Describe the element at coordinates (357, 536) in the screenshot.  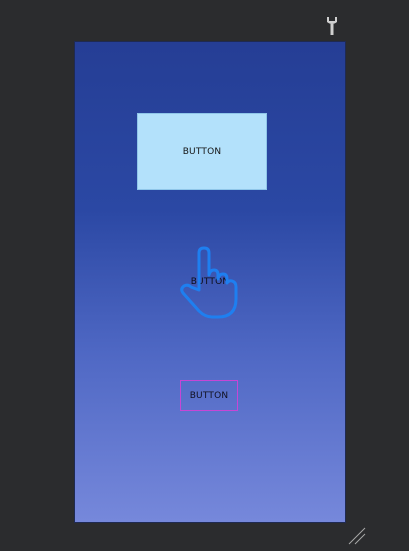
I see `resize-handle-icon` at that location.